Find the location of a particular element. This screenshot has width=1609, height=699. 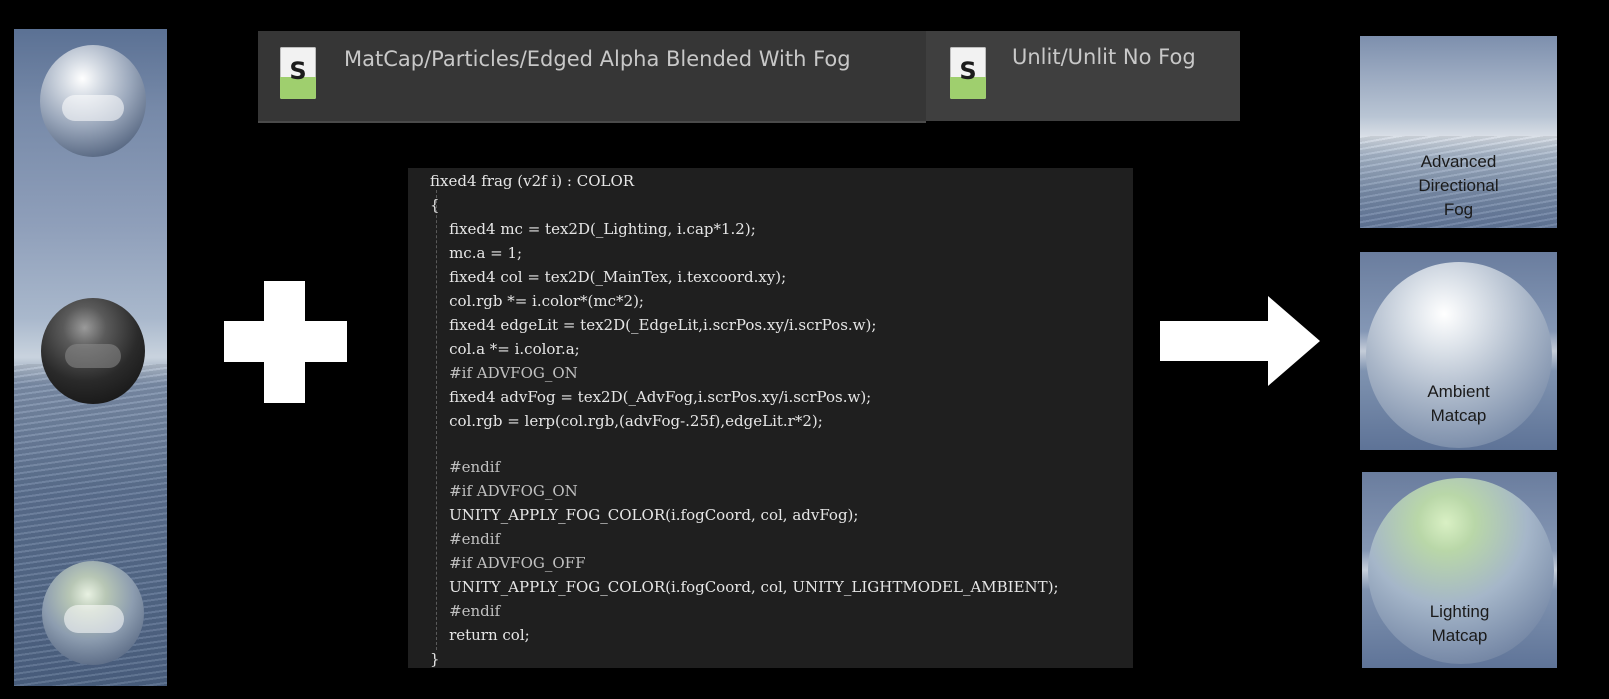

code-line: col.rgb *= i.color*(mc*2); is located at coordinates (537, 301).